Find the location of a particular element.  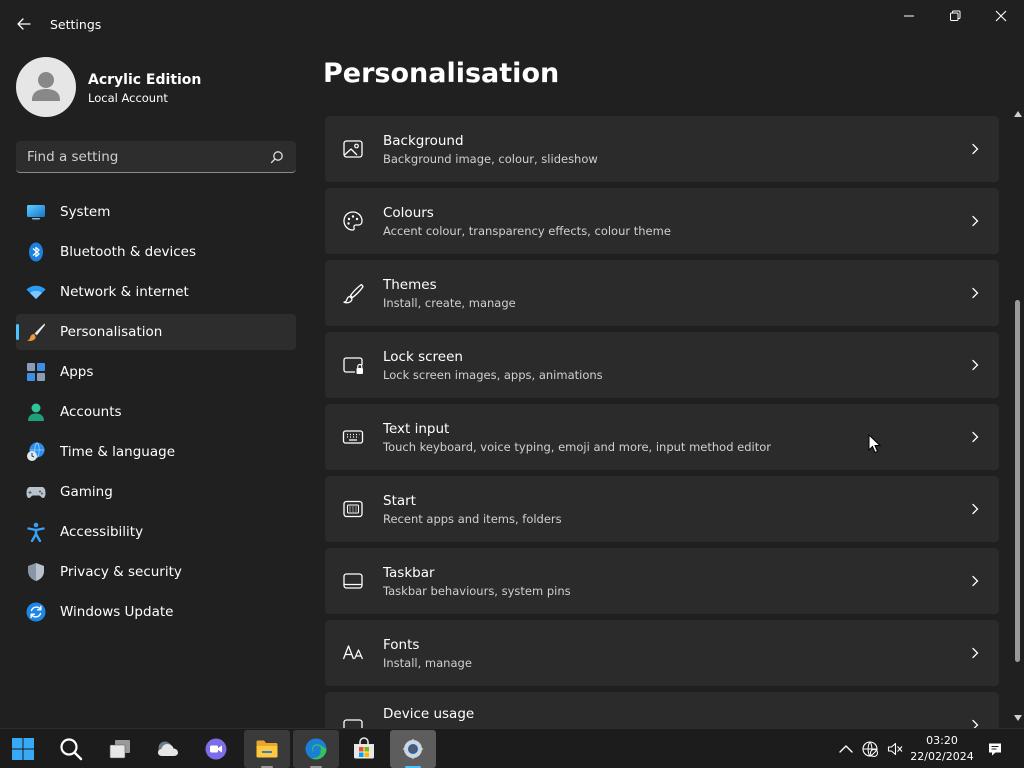

bluetooth-icon is located at coordinates (36, 252).